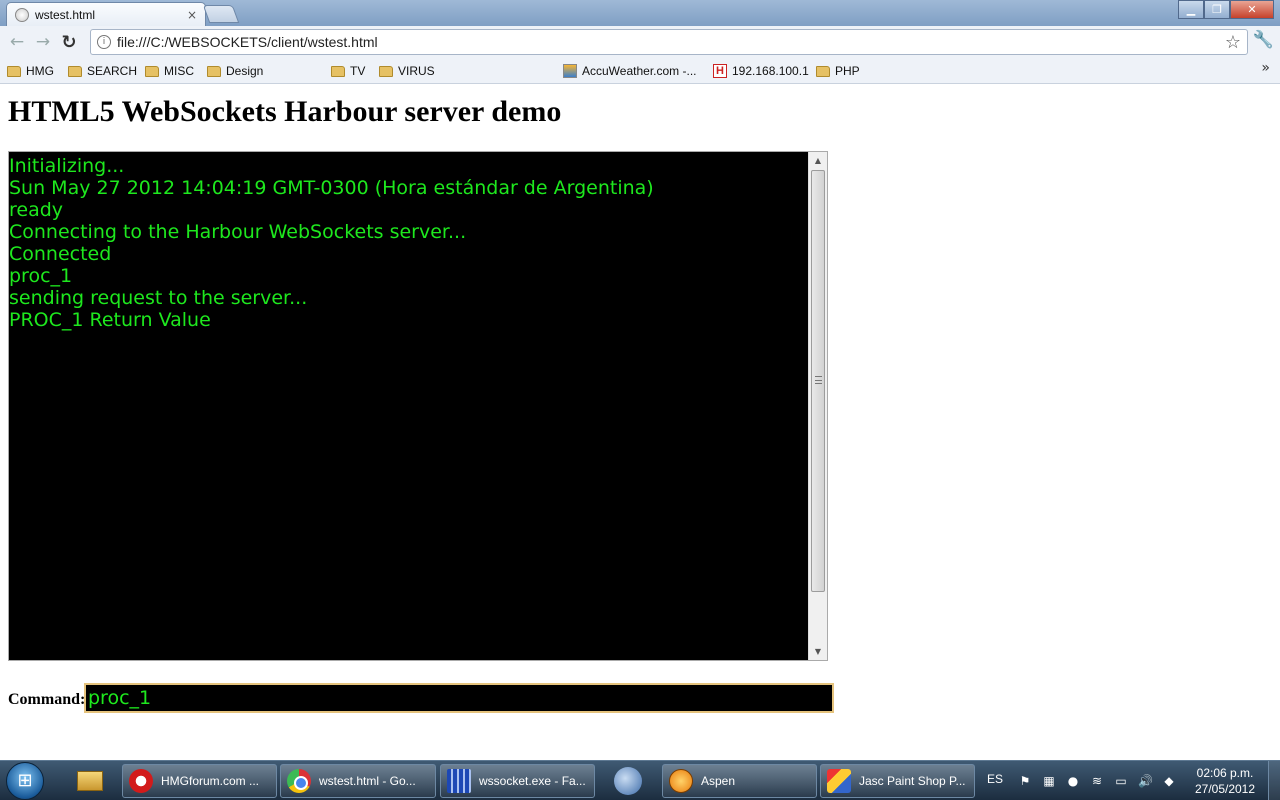 This screenshot has width=1280, height=800. What do you see at coordinates (681, 781) in the screenshot?
I see `aspen-icon` at bounding box center [681, 781].